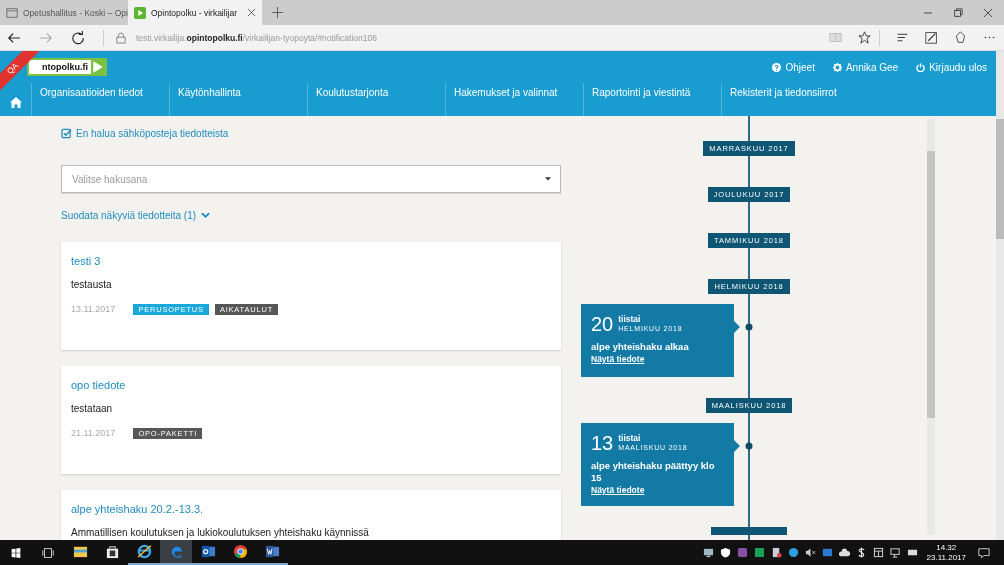 The height and width of the screenshot is (565, 1004). Describe the element at coordinates (256, 37) in the screenshot. I see `address-field: testi.virkailija.opintopolku.fi/virkailijan-tyopoyta/#notification106` at that location.